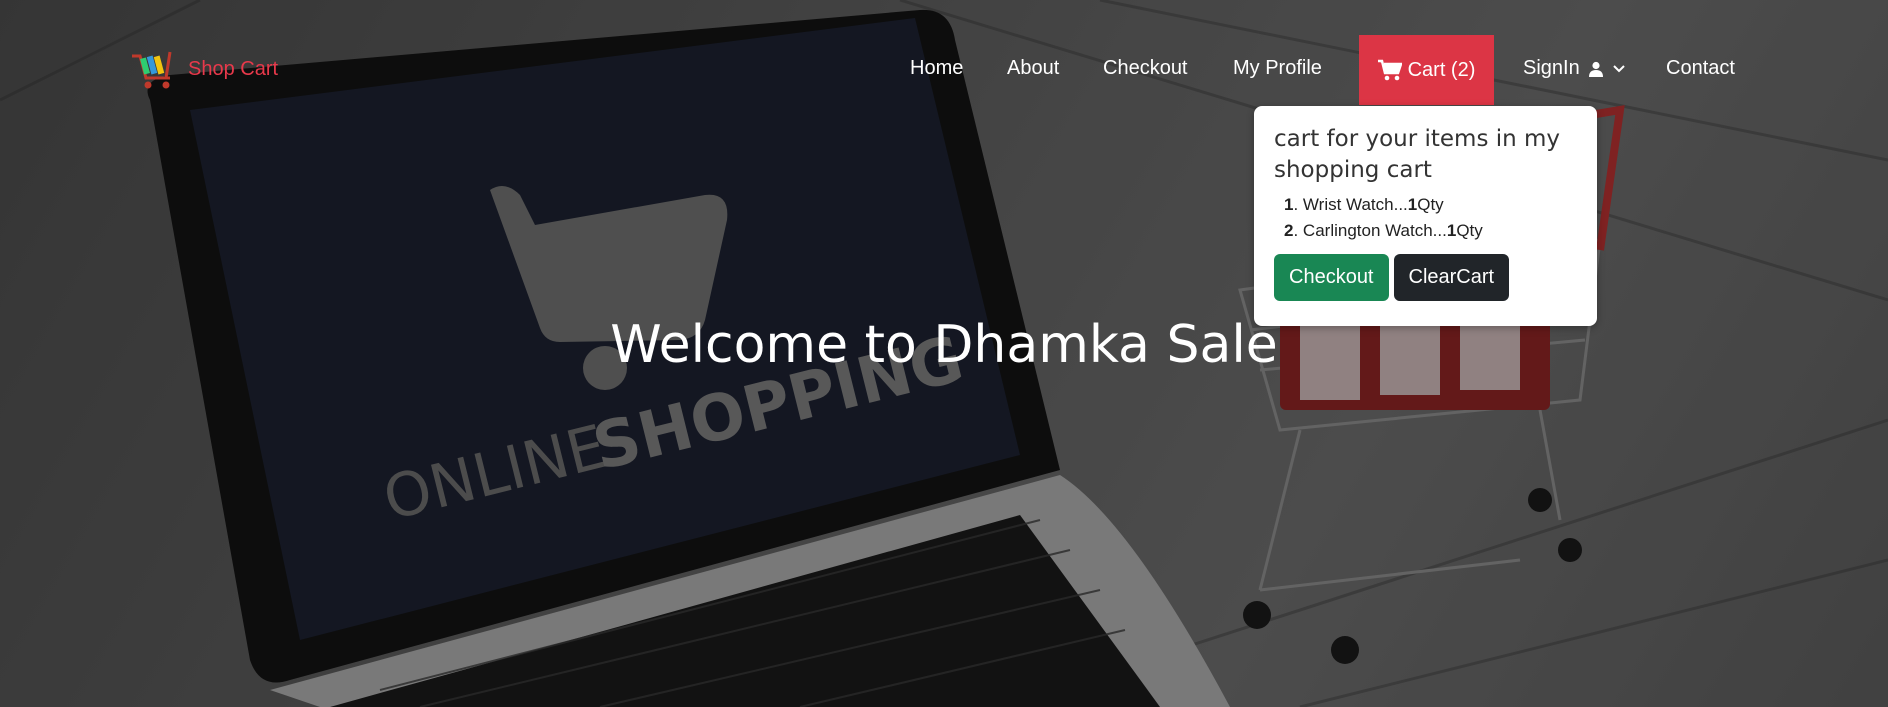 The image size is (1888, 707). Describe the element at coordinates (1033, 68) in the screenshot. I see `nav-about: About` at that location.